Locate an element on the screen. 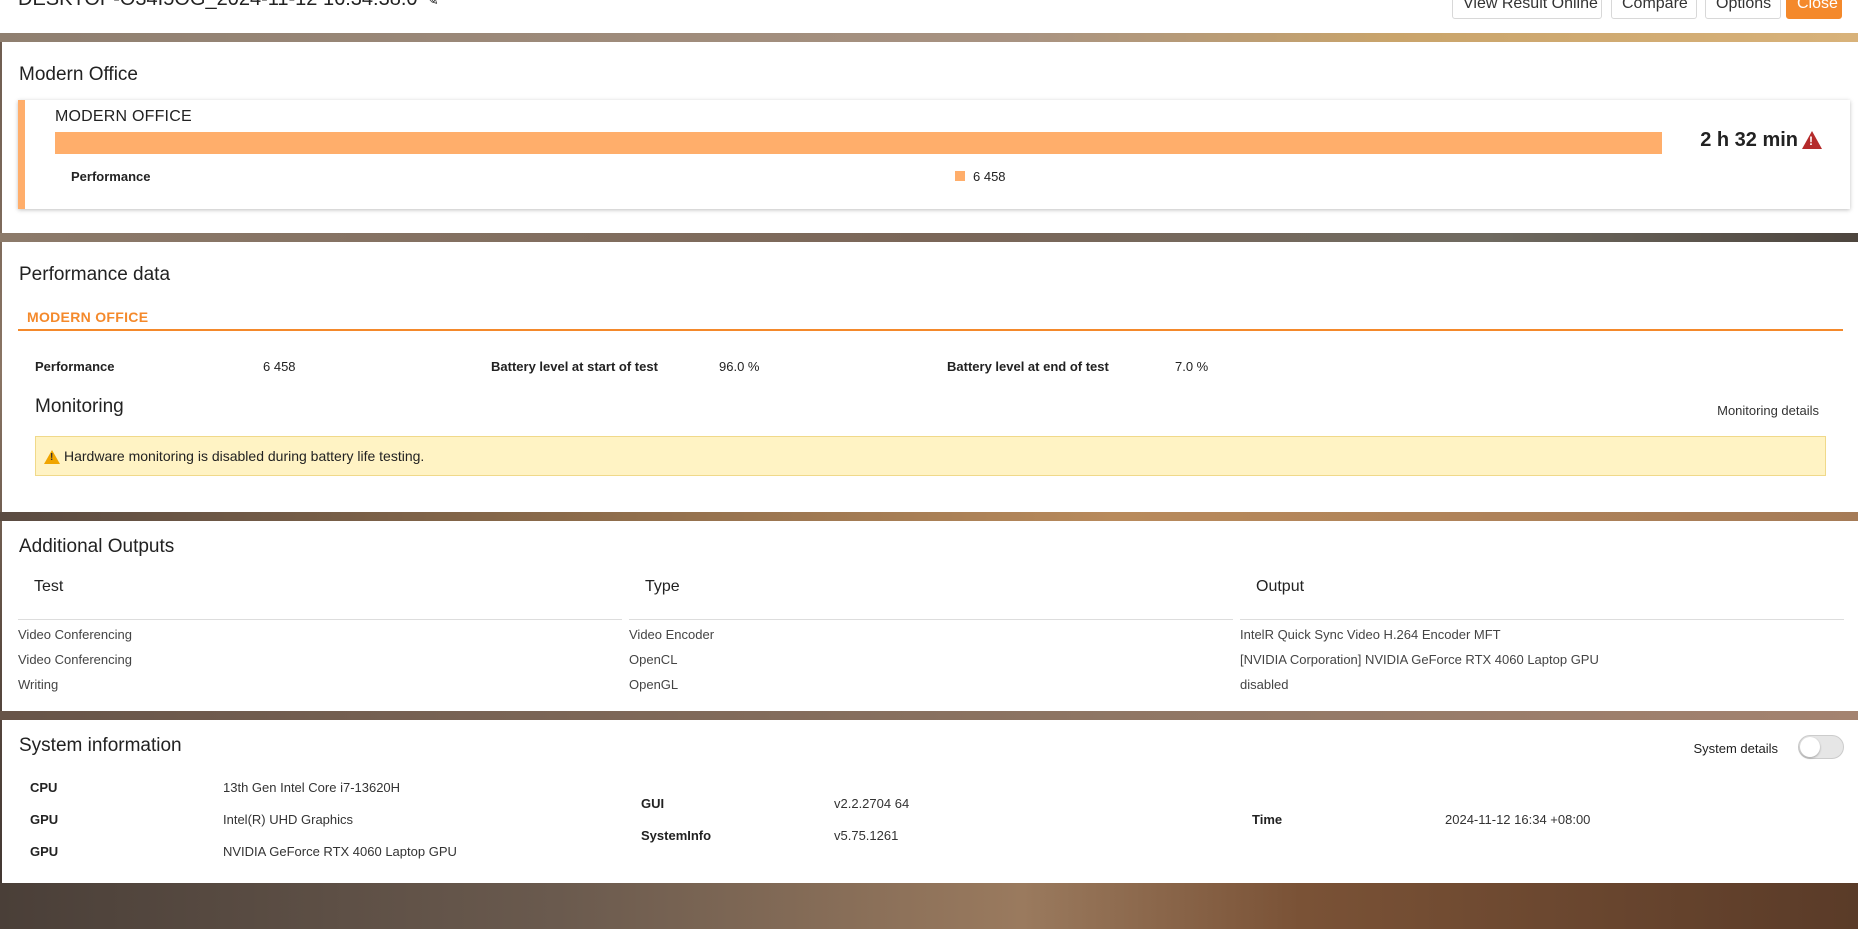  run-title-text: DESKTOP-O34I5OG_2024-11-12 16:34:38.0 is located at coordinates (218, 5).